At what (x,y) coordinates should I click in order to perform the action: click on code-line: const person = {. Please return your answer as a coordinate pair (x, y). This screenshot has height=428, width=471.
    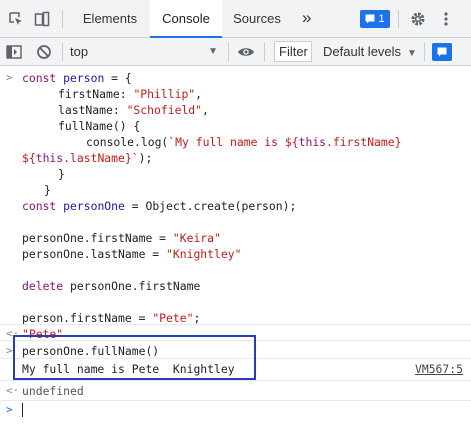
    Looking at the image, I should click on (77, 78).